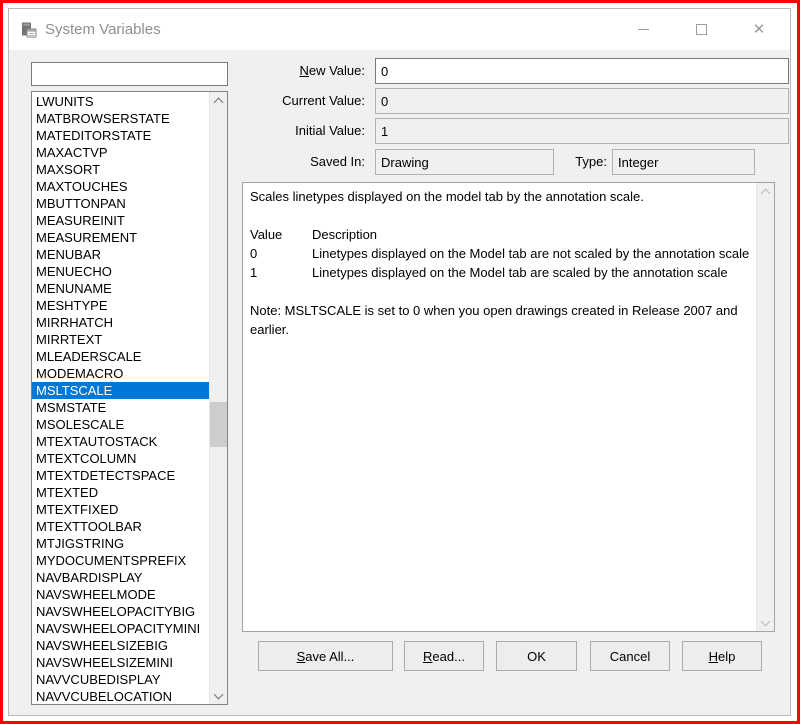 Image resolution: width=800 pixels, height=724 pixels. Describe the element at coordinates (121, 577) in the screenshot. I see `list-item: NAVBARDISPLAY` at that location.